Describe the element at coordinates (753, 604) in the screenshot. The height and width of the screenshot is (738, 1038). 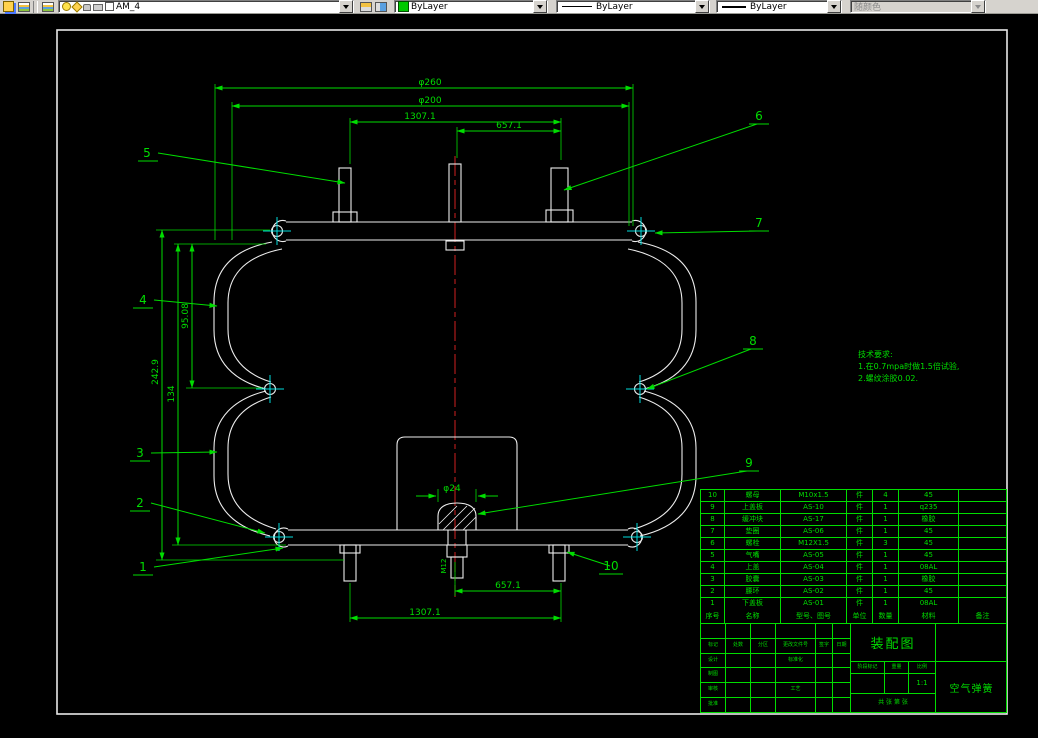
I see `part-name: 下盖板` at that location.